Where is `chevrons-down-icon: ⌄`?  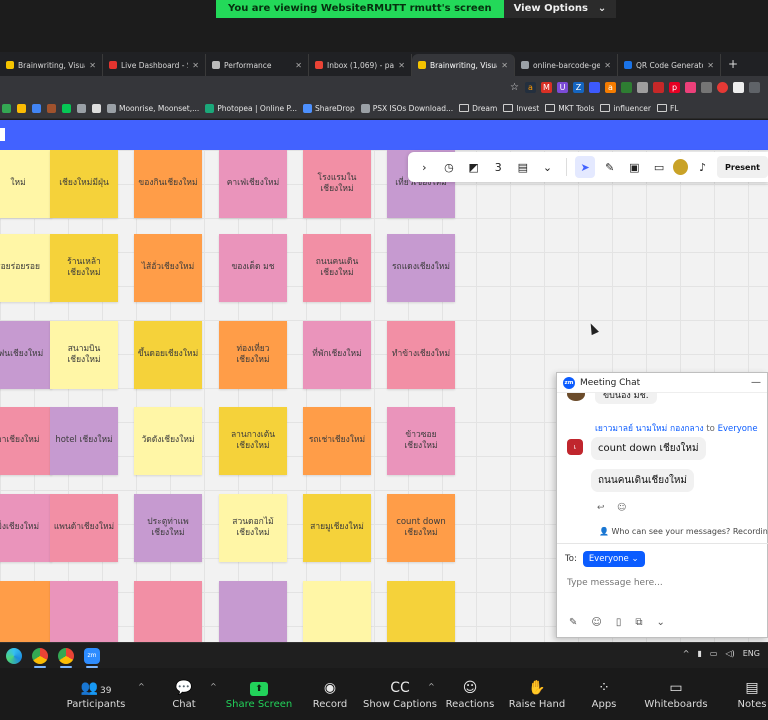
chevrons-down-icon: ⌄ is located at coordinates (547, 167).